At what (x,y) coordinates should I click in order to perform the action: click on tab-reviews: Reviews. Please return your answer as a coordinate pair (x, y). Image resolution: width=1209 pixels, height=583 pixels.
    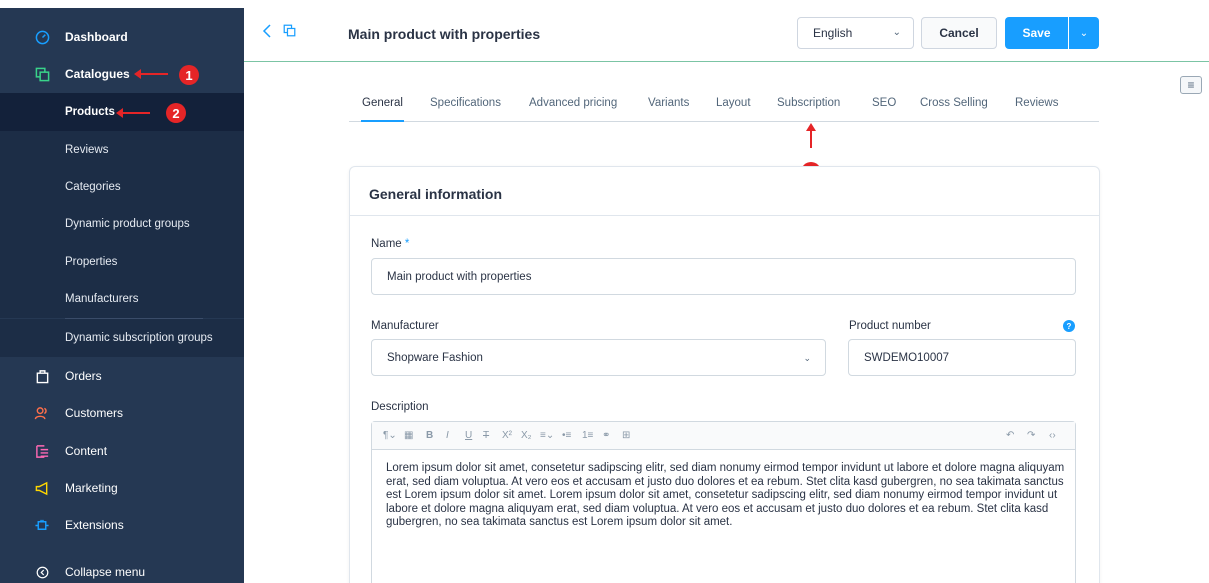
    Looking at the image, I should click on (1036, 109).